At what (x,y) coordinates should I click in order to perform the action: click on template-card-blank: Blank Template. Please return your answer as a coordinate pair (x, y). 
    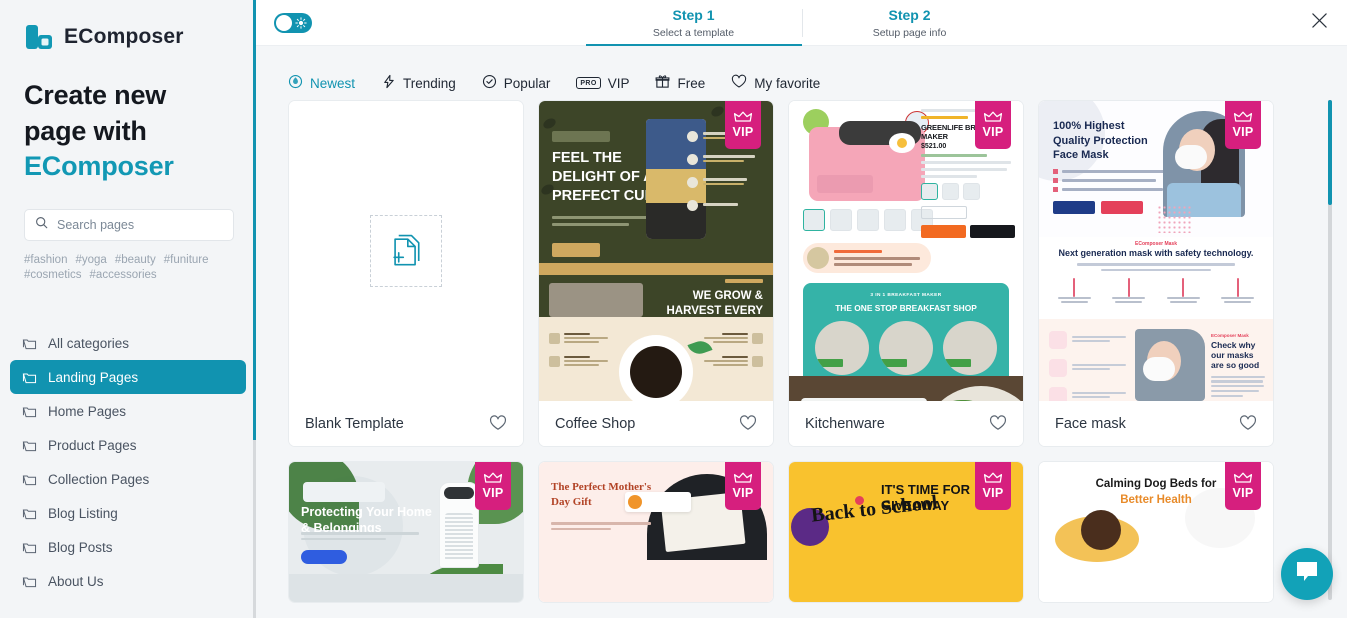
    Looking at the image, I should click on (406, 273).